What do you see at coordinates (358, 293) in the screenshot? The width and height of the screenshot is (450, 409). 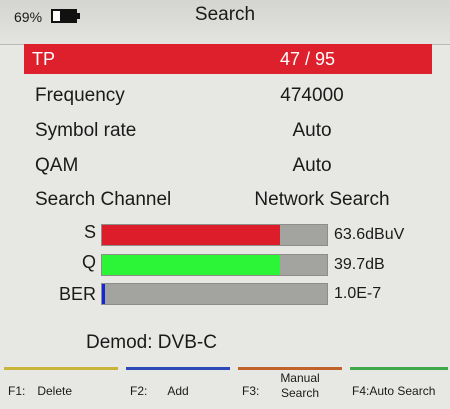 I see `ber-value: 1.0E-7` at bounding box center [358, 293].